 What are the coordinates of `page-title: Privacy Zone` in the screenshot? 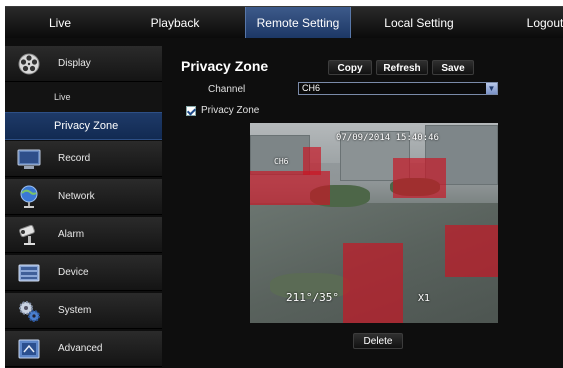 It's located at (225, 66).